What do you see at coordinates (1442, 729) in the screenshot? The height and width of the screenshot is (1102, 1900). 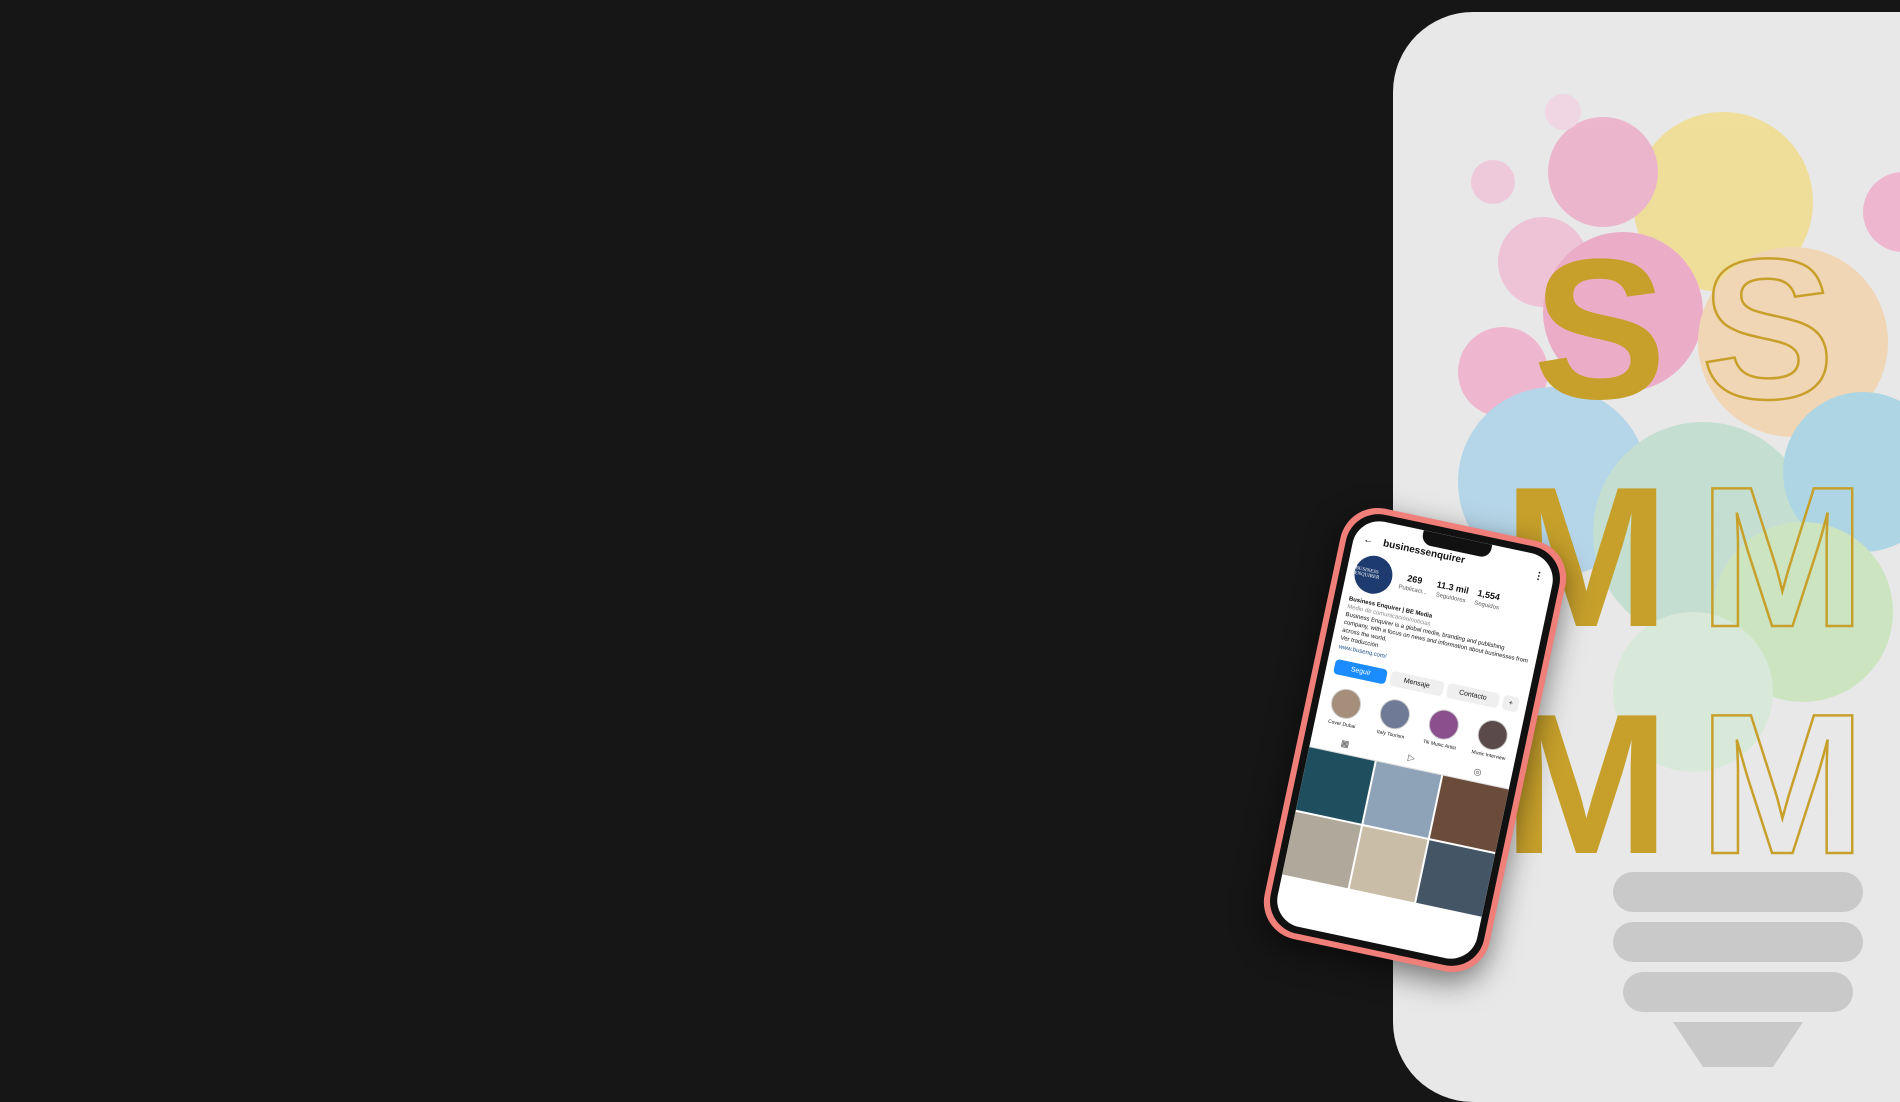 I see `highlight-item: Tik Music Artist` at bounding box center [1442, 729].